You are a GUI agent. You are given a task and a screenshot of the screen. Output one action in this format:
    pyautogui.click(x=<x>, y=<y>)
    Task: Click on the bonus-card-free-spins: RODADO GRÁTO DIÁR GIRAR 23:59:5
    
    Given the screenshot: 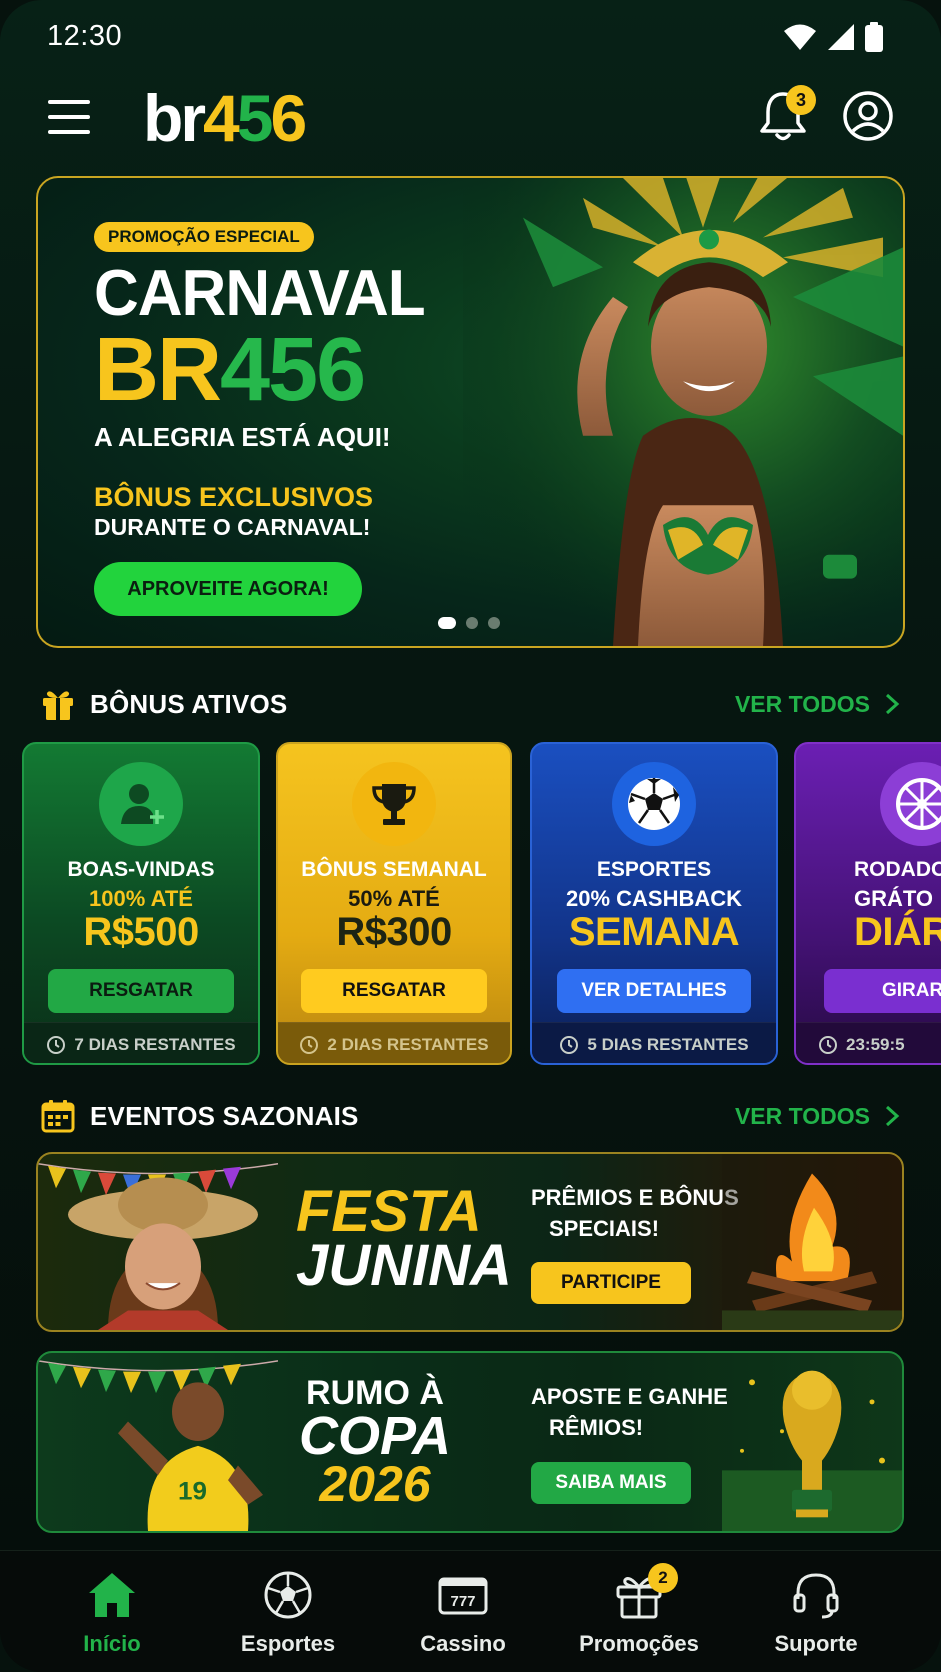 What is the action you would take?
    pyautogui.click(x=867, y=903)
    